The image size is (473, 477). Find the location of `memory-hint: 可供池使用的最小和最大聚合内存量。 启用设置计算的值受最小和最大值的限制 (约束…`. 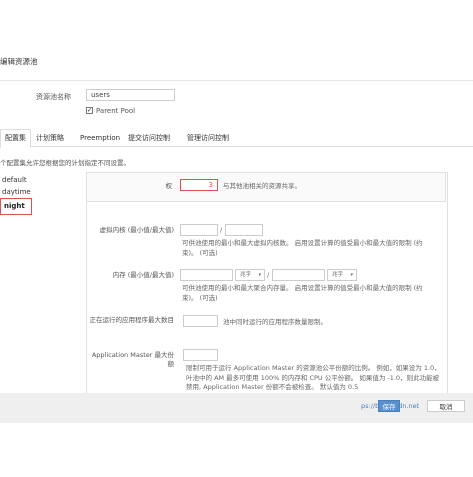

memory-hint: 可供池使用的最小和最大聚合内存量。 启用设置计算的值受最小和最大值的限制 (约束… is located at coordinates (302, 293).